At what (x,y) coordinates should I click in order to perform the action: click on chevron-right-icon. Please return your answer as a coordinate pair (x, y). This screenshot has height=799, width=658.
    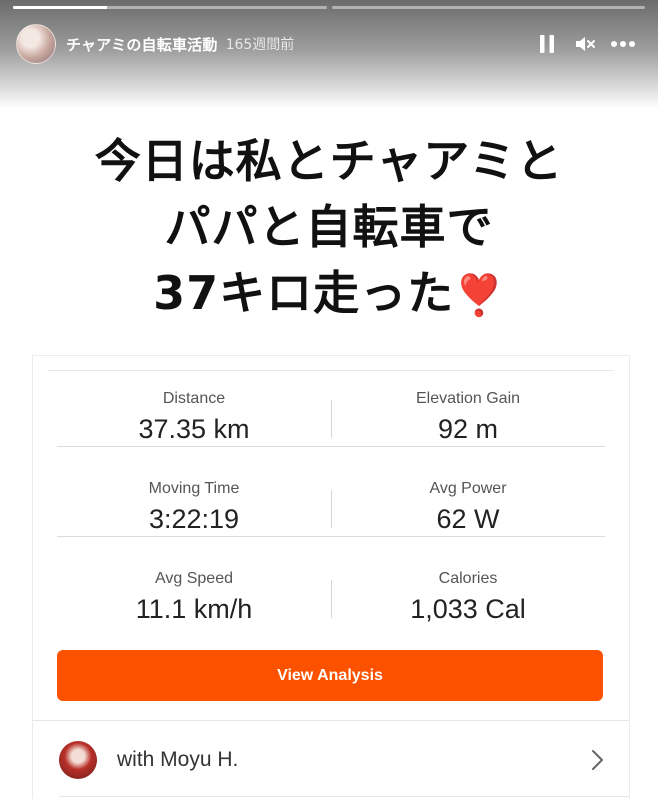
    Looking at the image, I should click on (597, 760).